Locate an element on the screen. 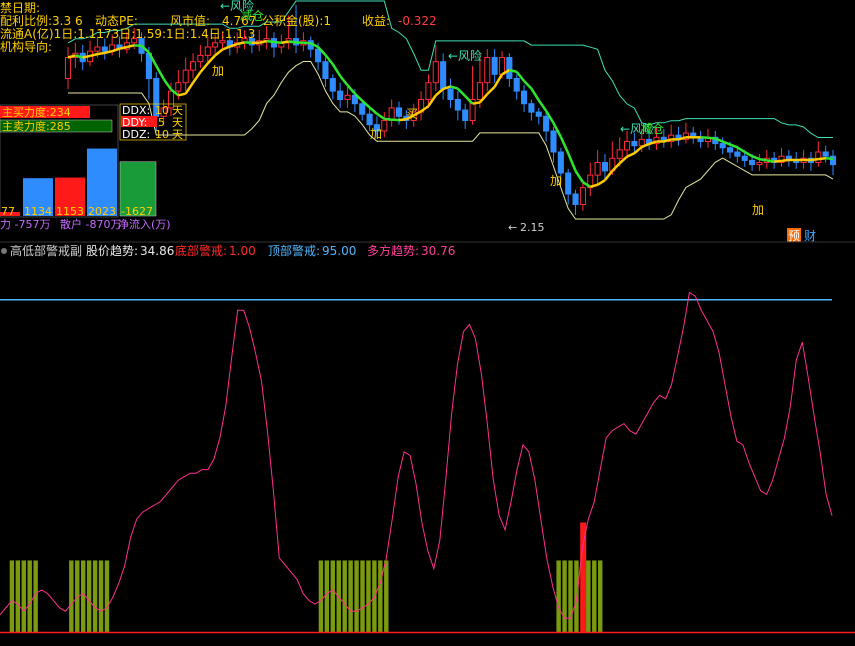 This screenshot has width=855, height=646. multi-value: 30.76 is located at coordinates (438, 251).